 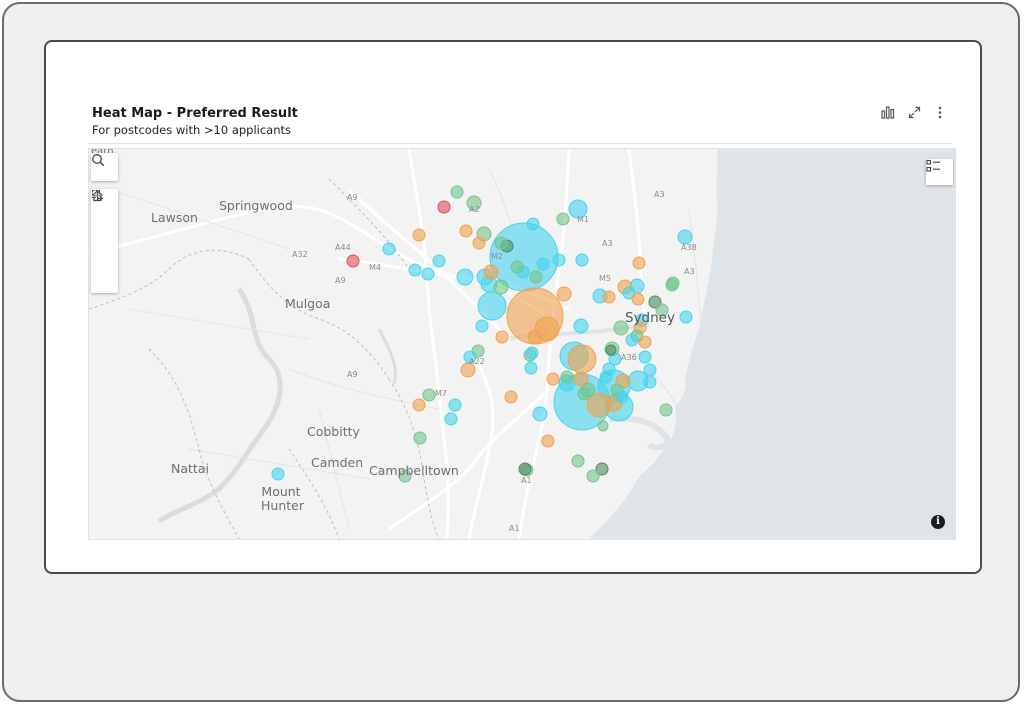 What do you see at coordinates (333, 431) in the screenshot?
I see `place-label: Cobbitty` at bounding box center [333, 431].